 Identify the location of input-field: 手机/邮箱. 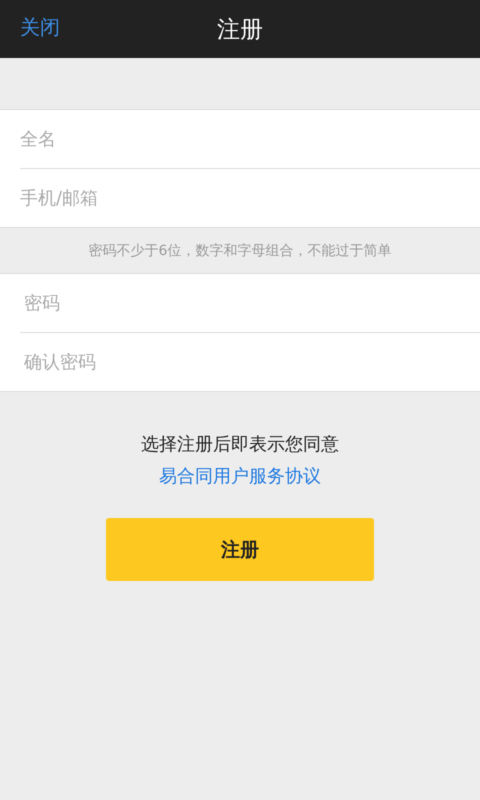
(240, 198).